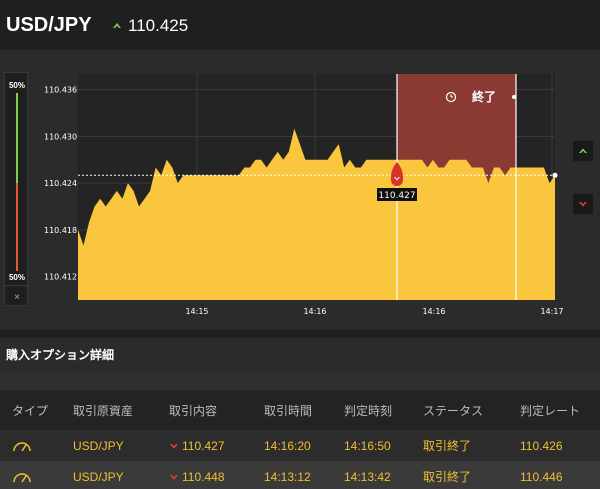 Image resolution: width=600 pixels, height=489 pixels. What do you see at coordinates (16, 85) in the screenshot?
I see `up-percentage: 50%` at bounding box center [16, 85].